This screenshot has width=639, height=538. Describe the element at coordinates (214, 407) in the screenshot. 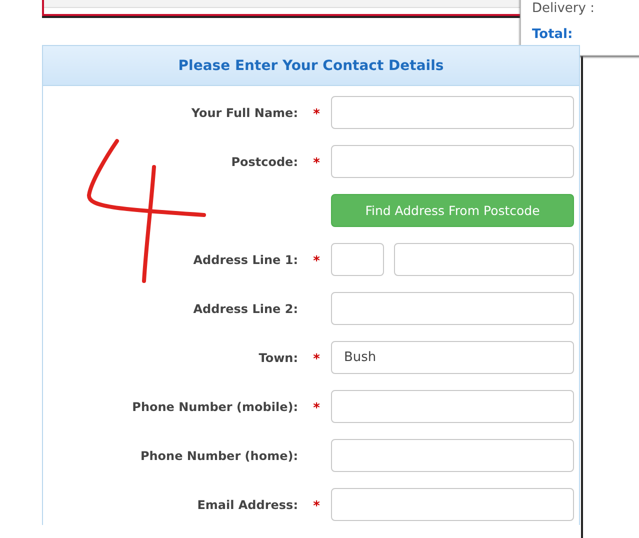

I see `field-label: Phone Number (mobile):` at that location.